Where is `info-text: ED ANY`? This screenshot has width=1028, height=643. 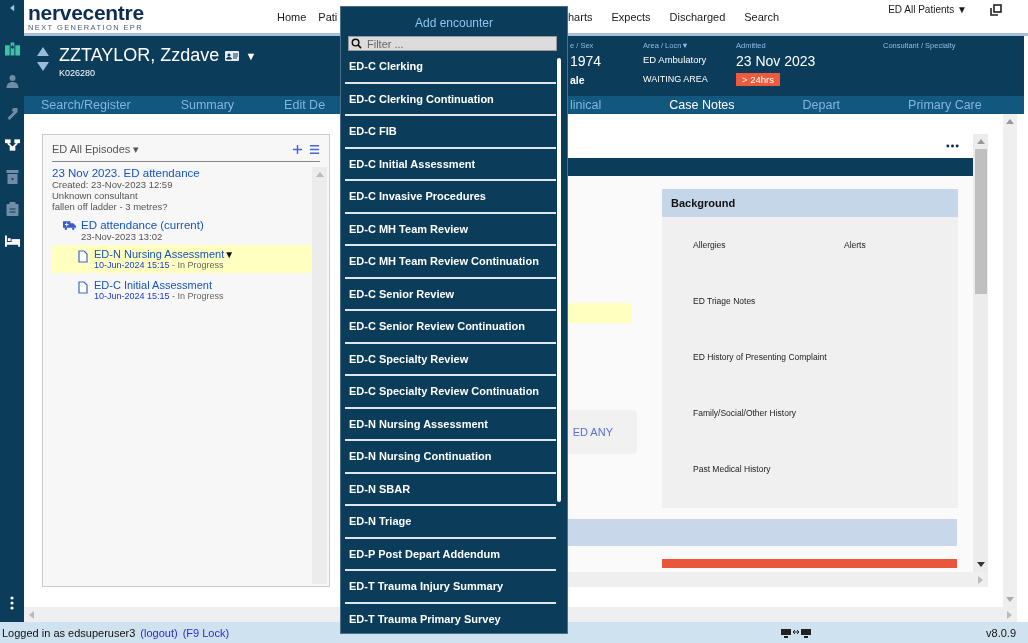
info-text: ED ANY is located at coordinates (592, 432).